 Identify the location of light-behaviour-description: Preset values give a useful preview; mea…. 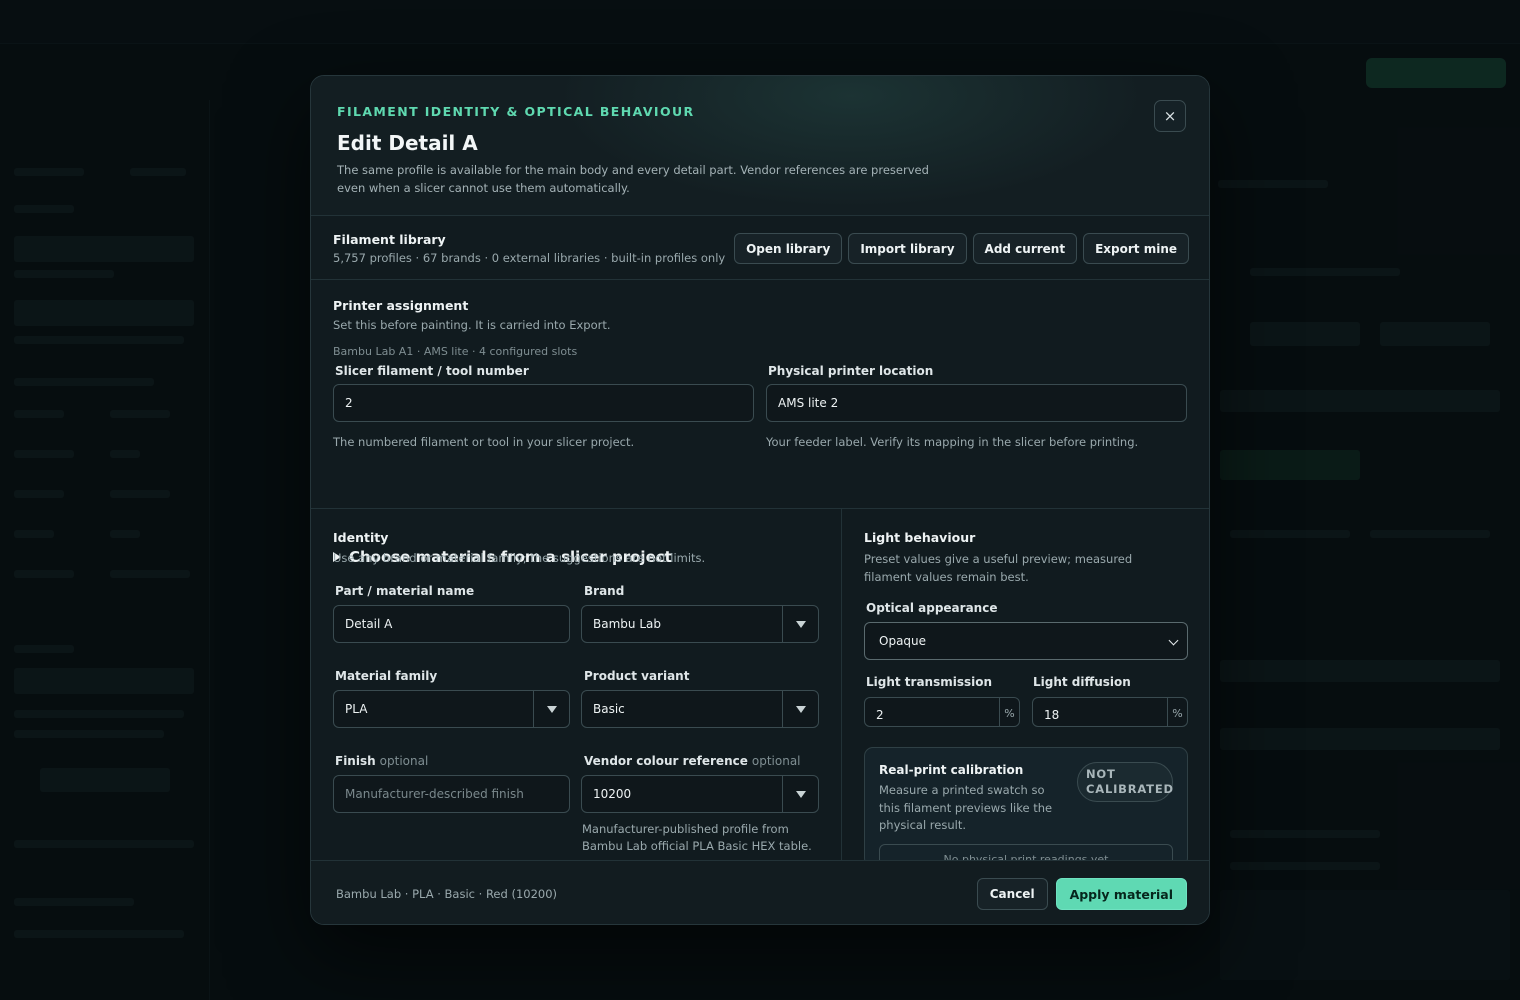
(998, 568).